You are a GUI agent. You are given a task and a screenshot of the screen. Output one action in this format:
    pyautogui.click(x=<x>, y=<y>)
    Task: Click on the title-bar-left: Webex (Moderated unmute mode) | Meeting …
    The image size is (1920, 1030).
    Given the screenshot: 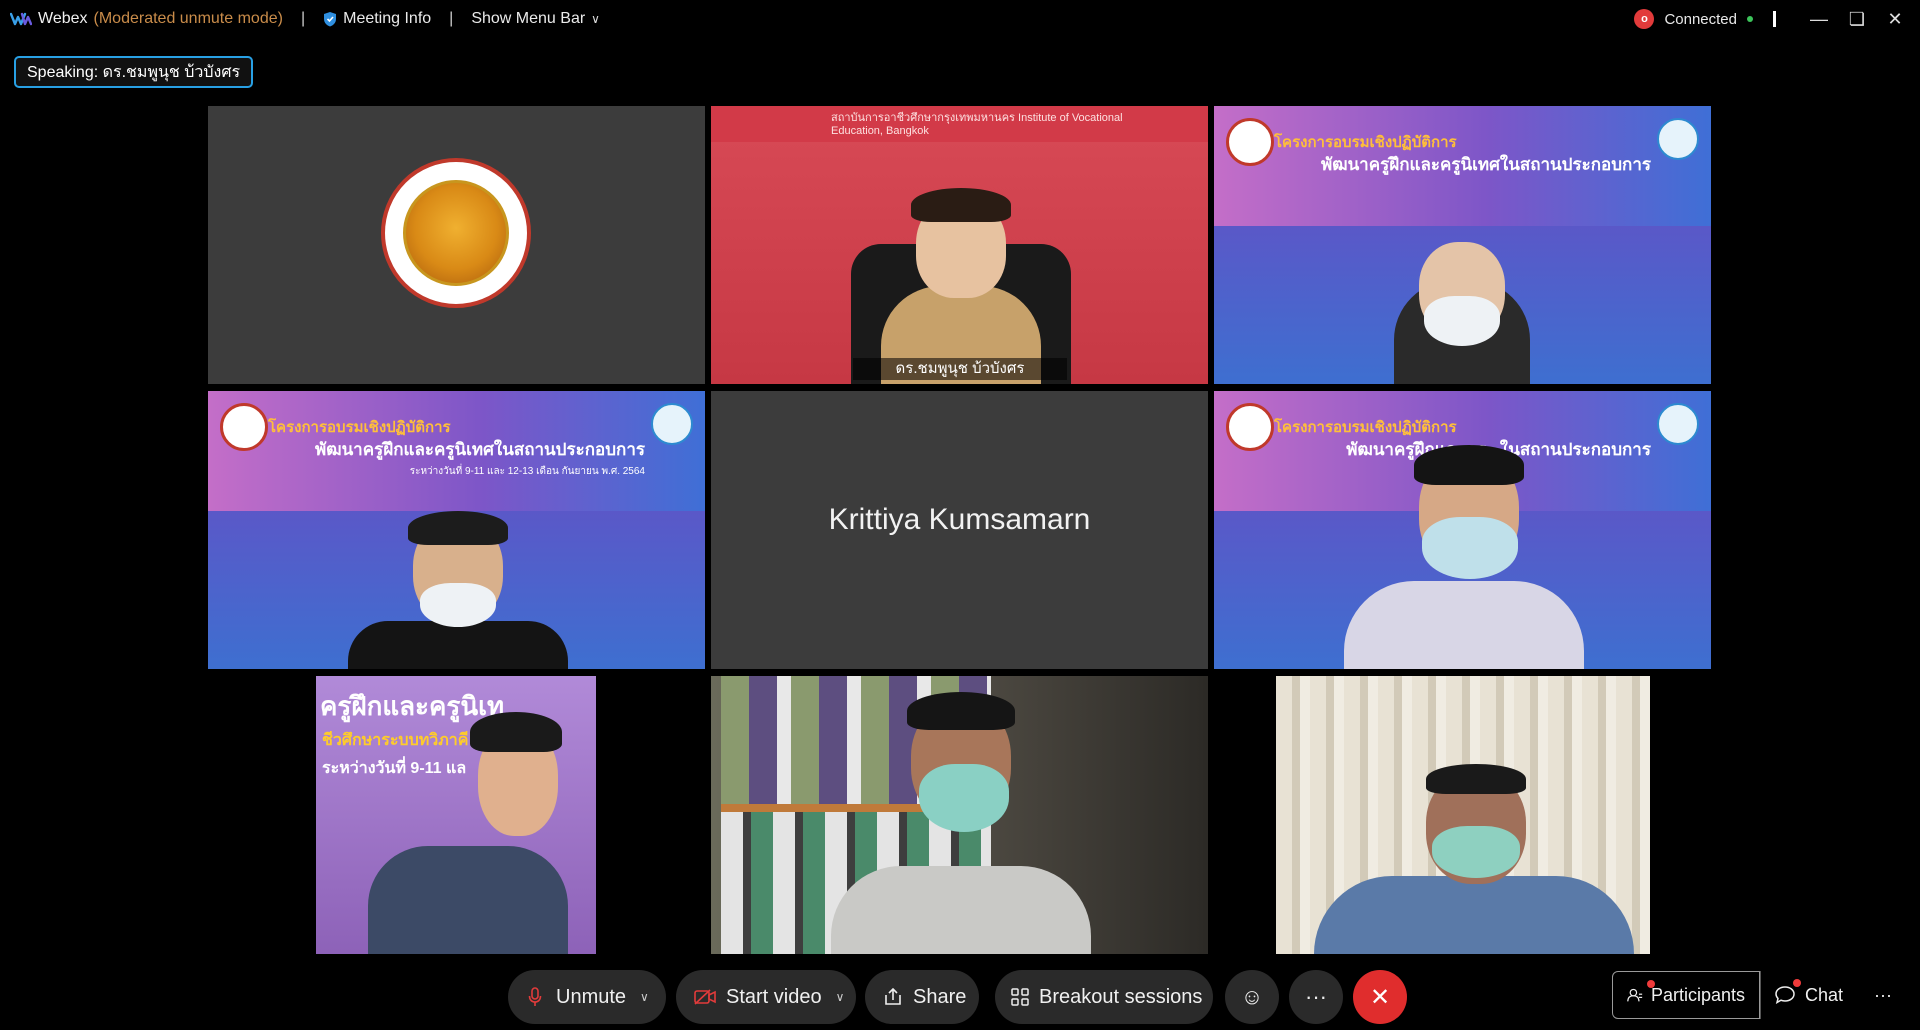 What is the action you would take?
    pyautogui.click(x=300, y=19)
    